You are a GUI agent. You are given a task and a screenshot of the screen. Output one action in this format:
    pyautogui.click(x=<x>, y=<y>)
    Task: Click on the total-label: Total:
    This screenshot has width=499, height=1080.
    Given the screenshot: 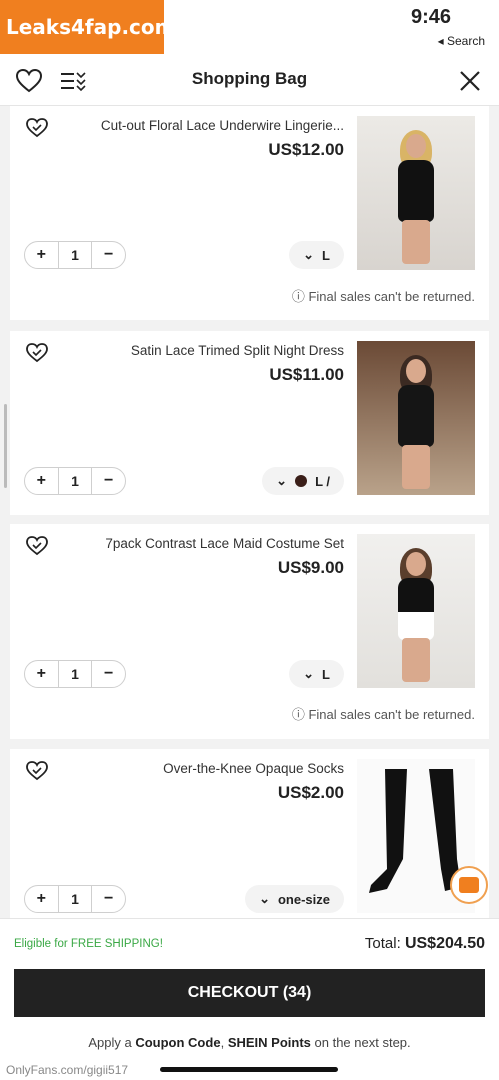 What is the action you would take?
    pyautogui.click(x=382, y=943)
    